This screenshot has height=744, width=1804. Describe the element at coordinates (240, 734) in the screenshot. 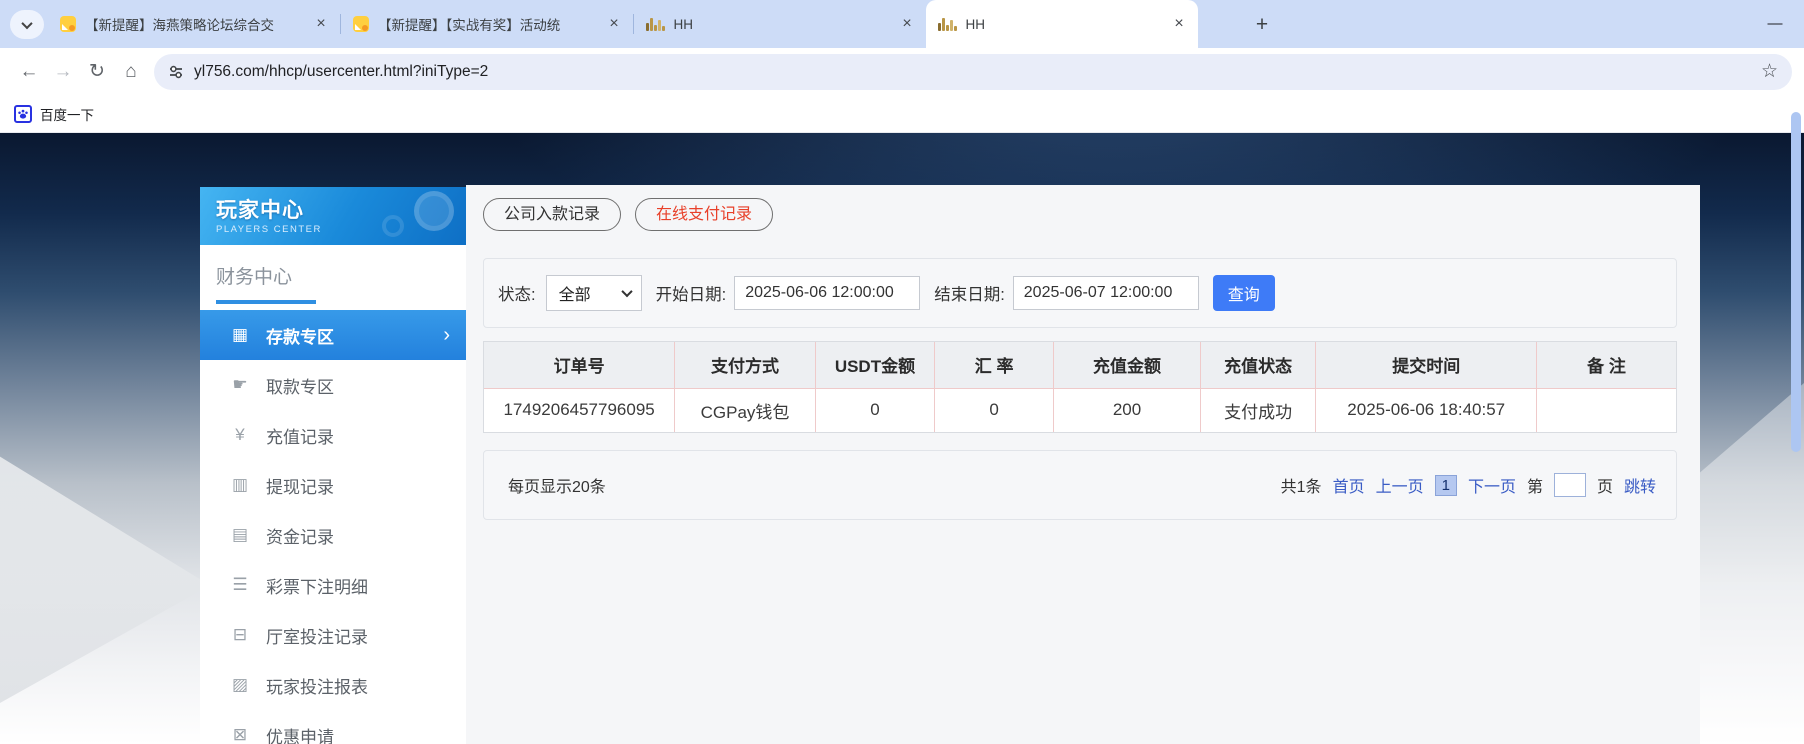

I see `promo-apply-icon: ⊠` at that location.